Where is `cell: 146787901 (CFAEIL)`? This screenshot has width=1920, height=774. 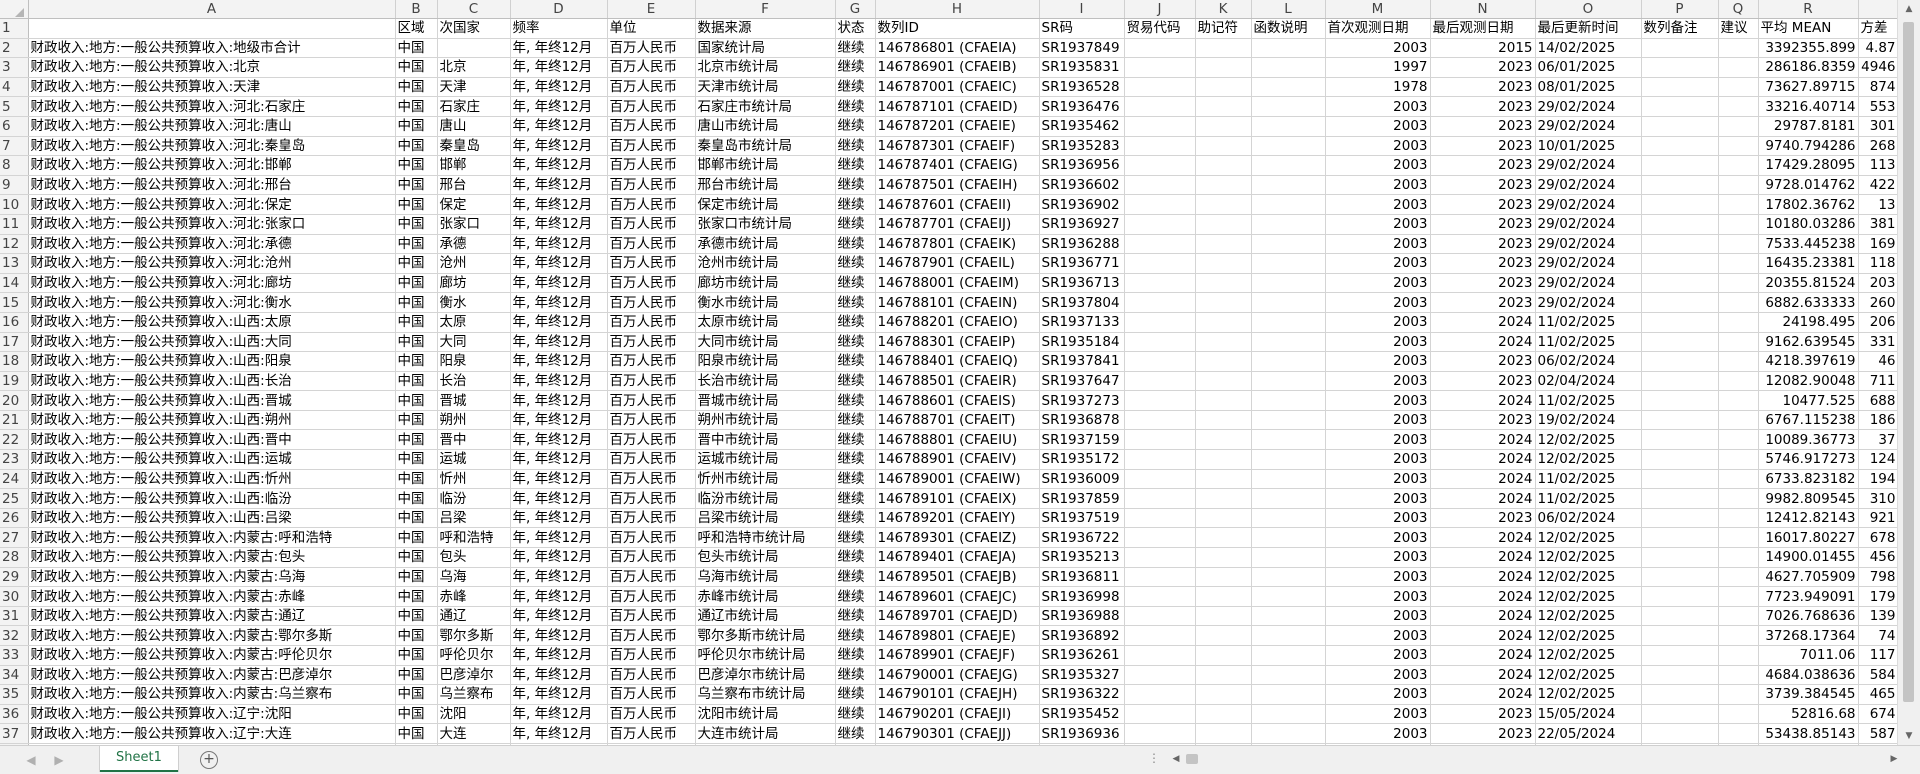
cell: 146787901 (CFAEIL) is located at coordinates (957, 263).